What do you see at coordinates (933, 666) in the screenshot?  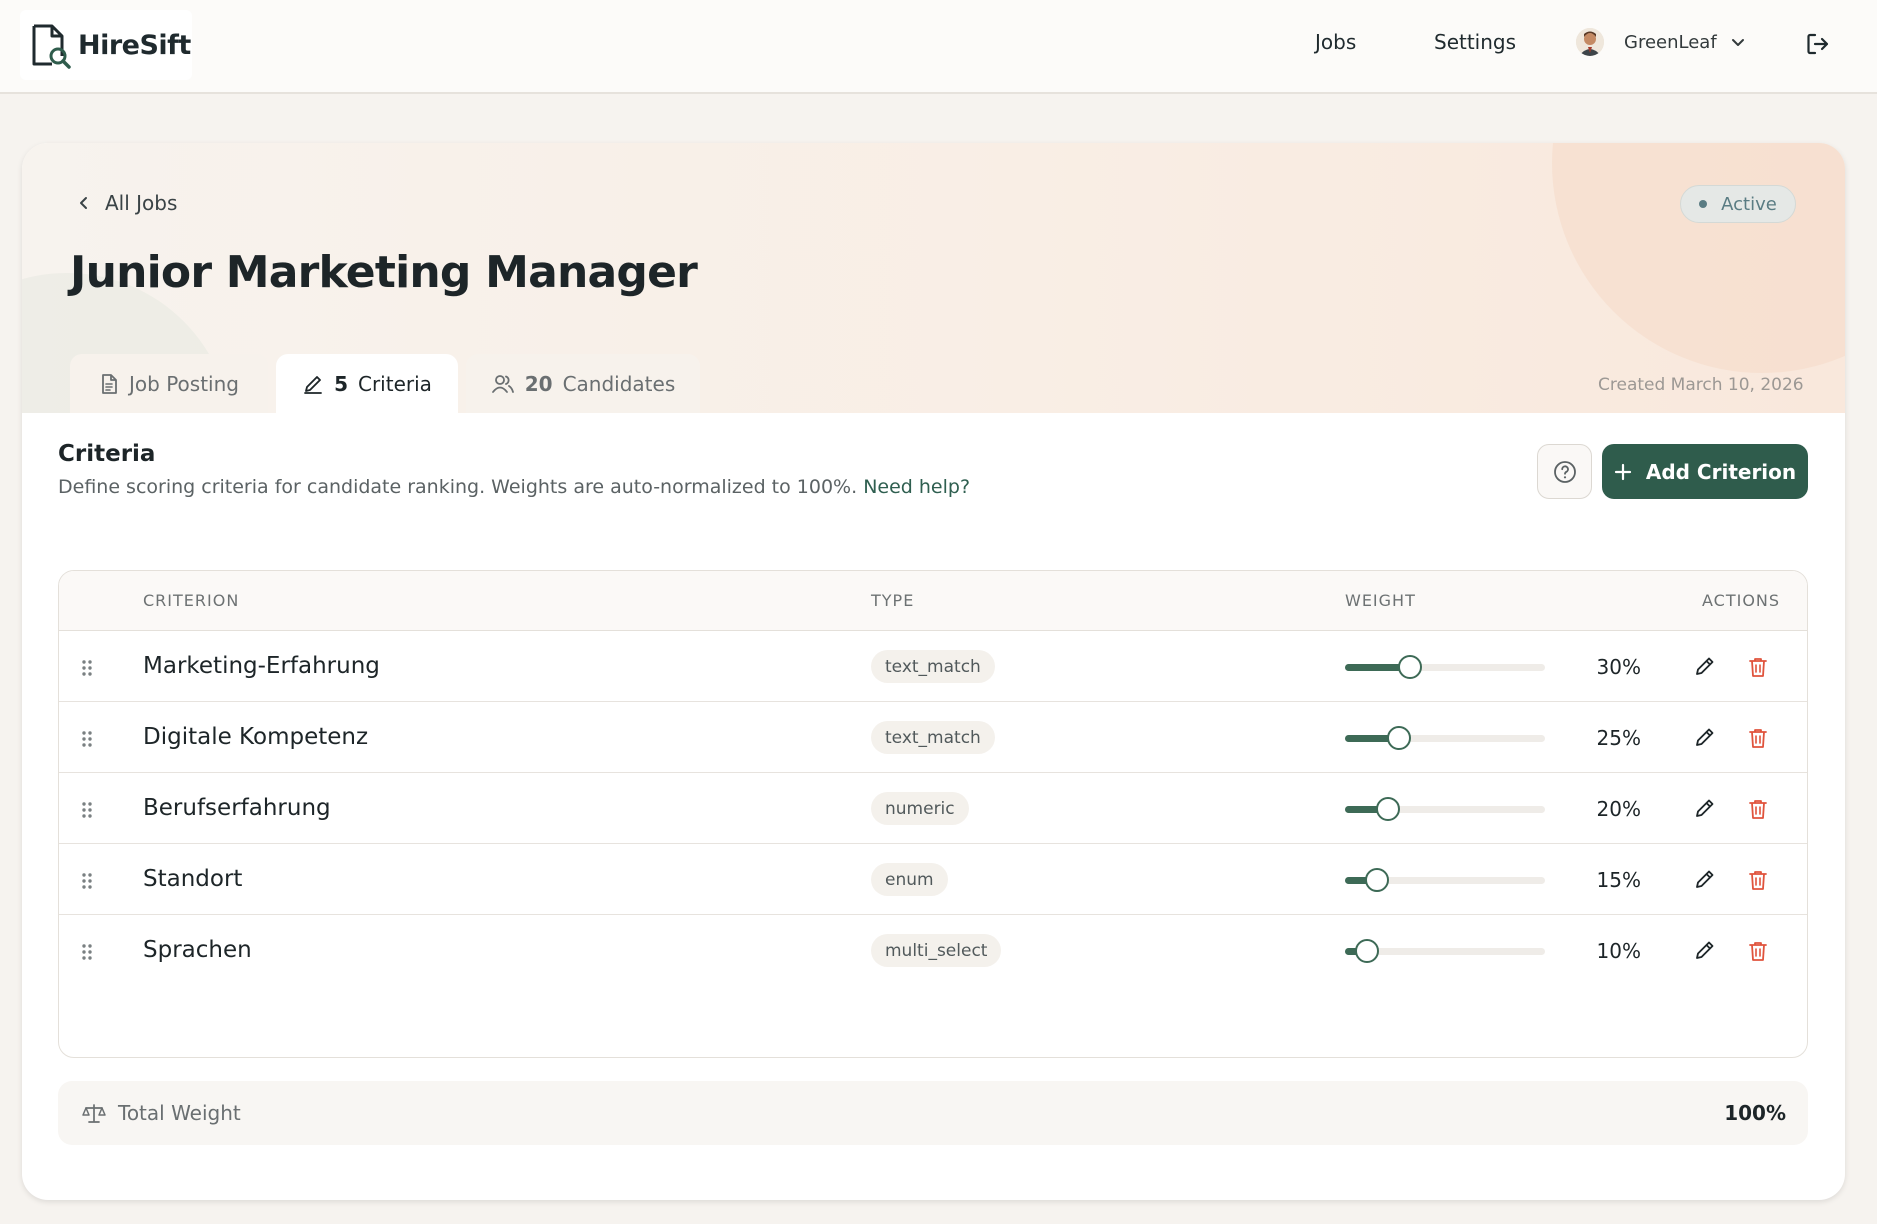 I see `type-badge: text_match` at bounding box center [933, 666].